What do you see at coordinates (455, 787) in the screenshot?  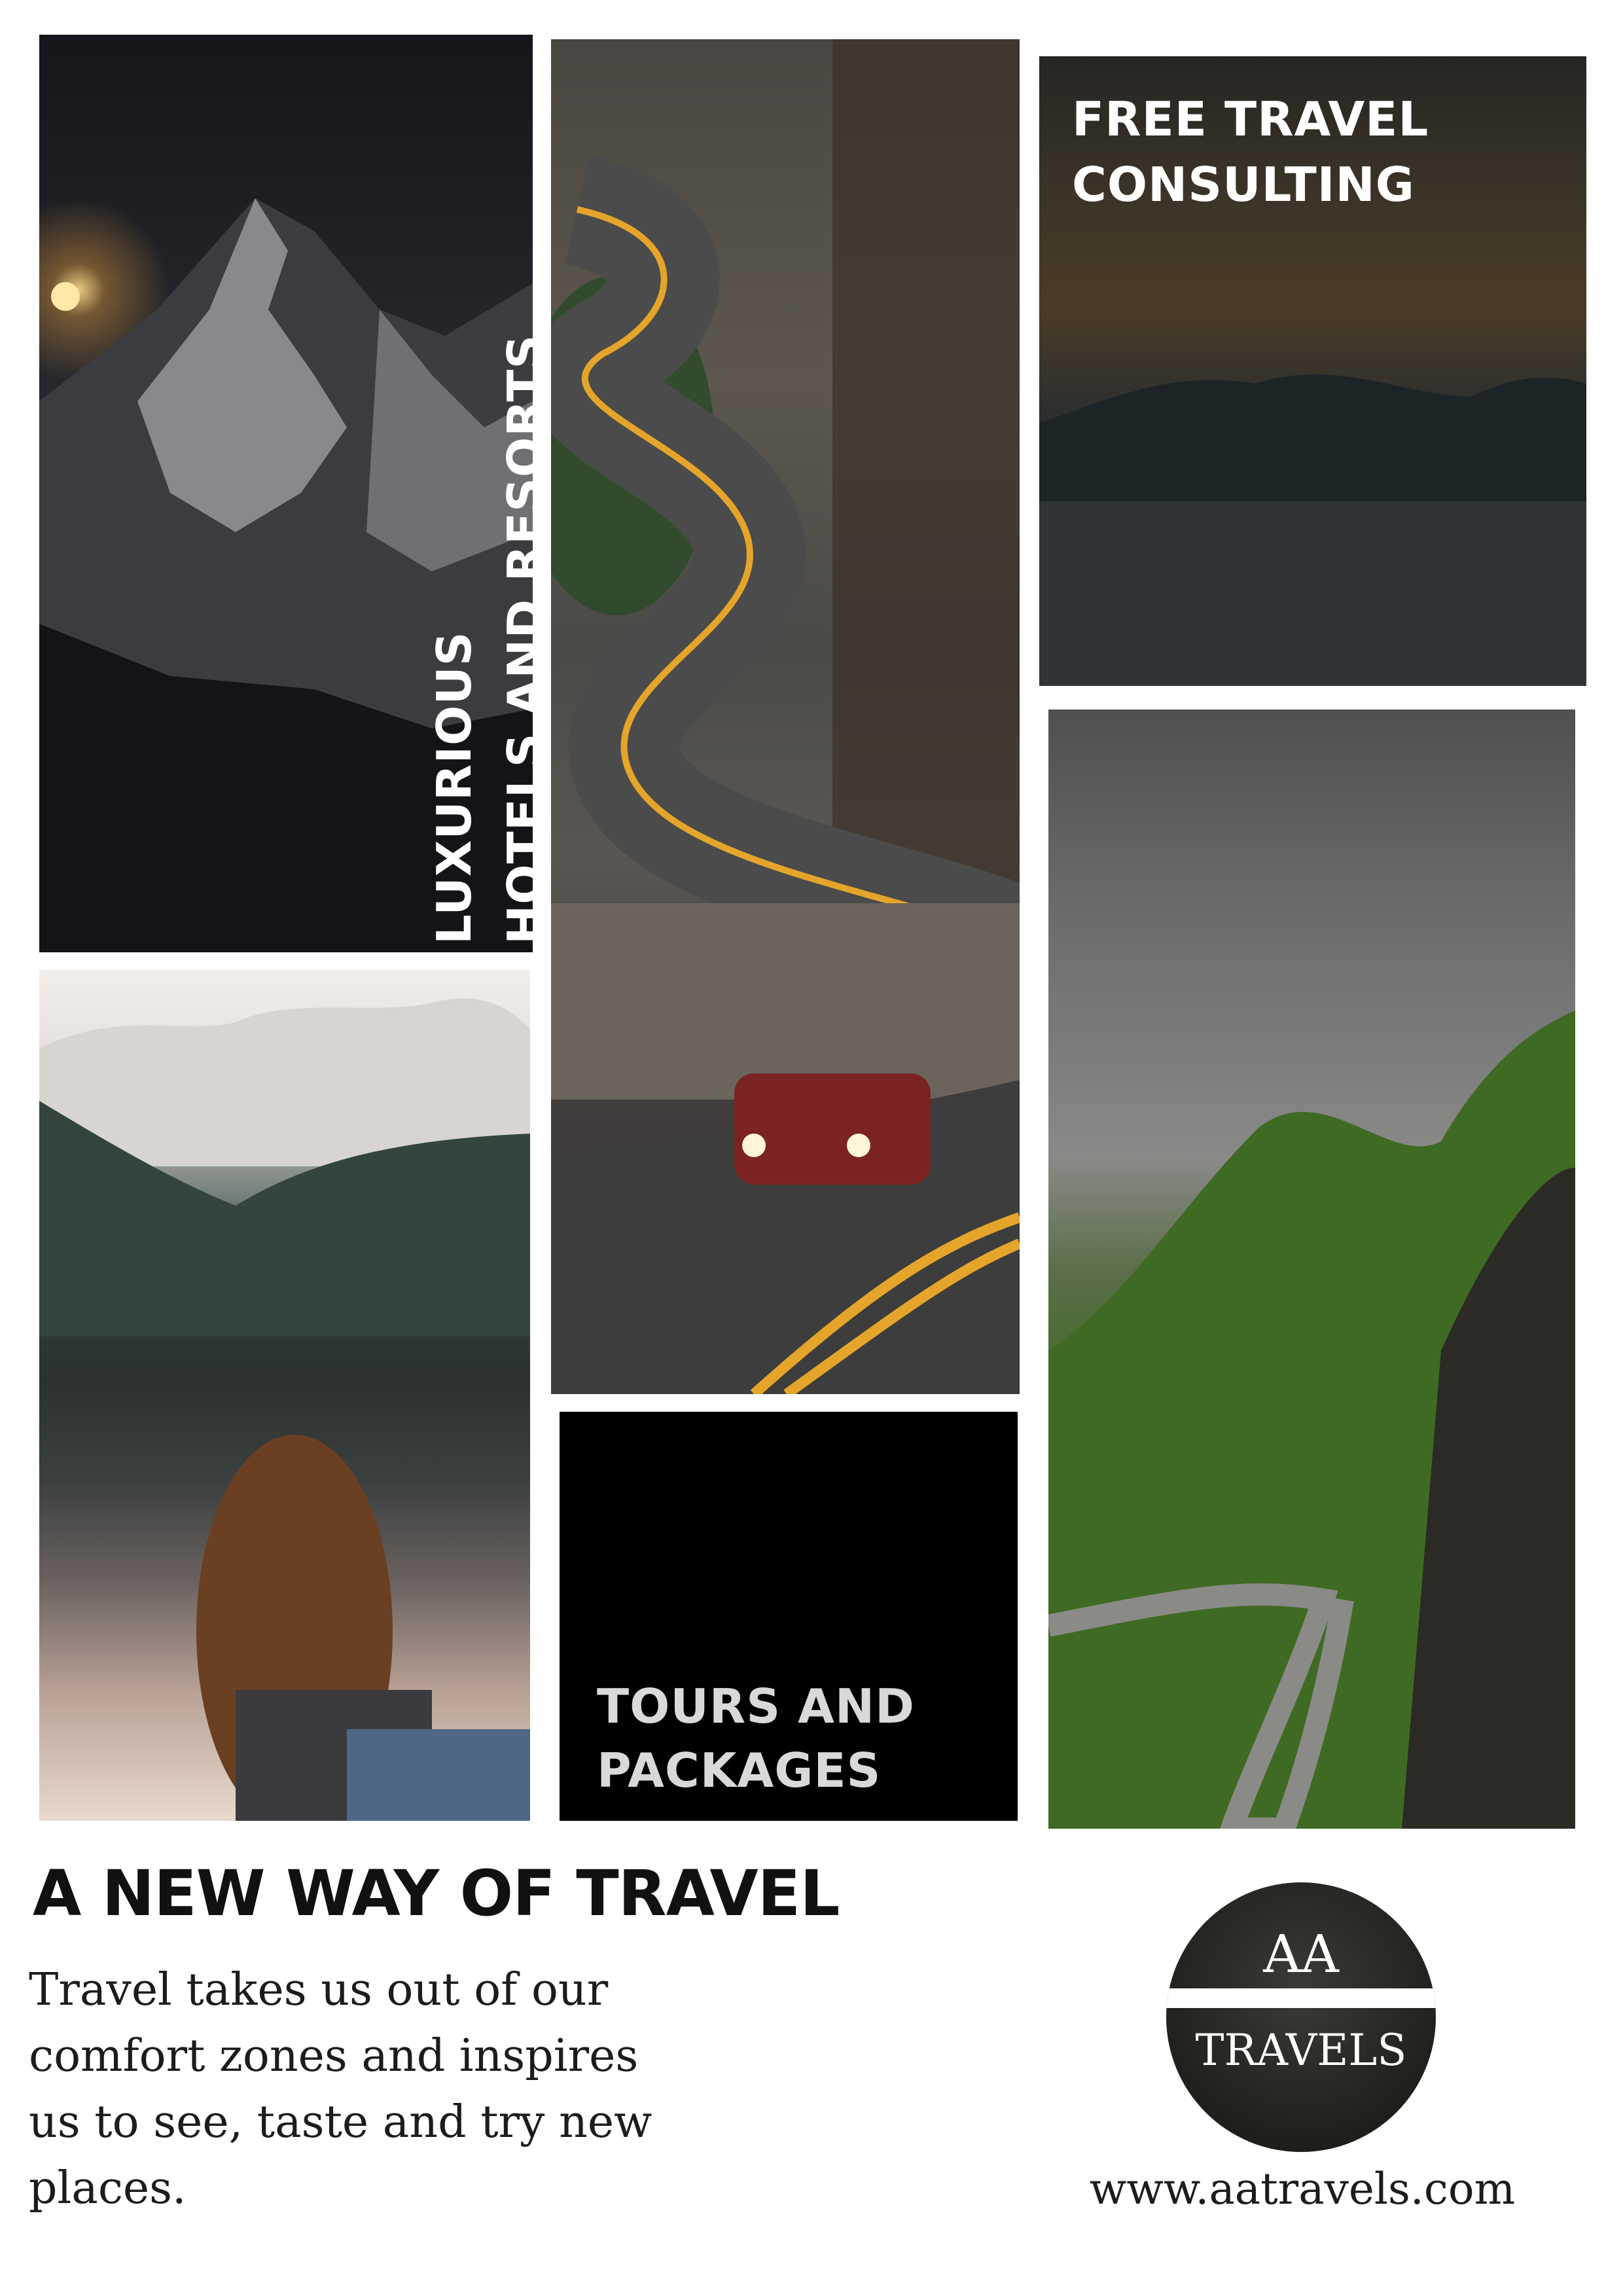 I see `hotels-title-line1: LUXURIOUS` at bounding box center [455, 787].